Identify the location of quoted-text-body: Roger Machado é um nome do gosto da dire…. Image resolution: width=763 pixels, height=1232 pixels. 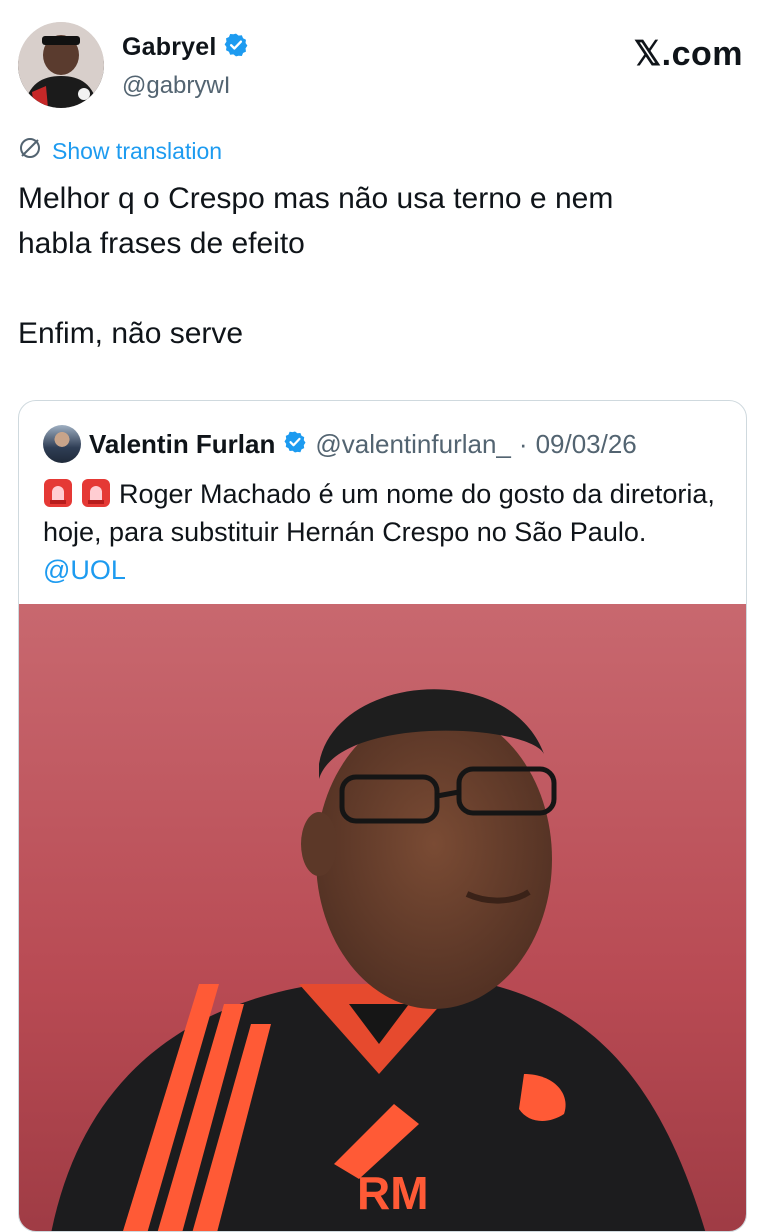
(379, 513).